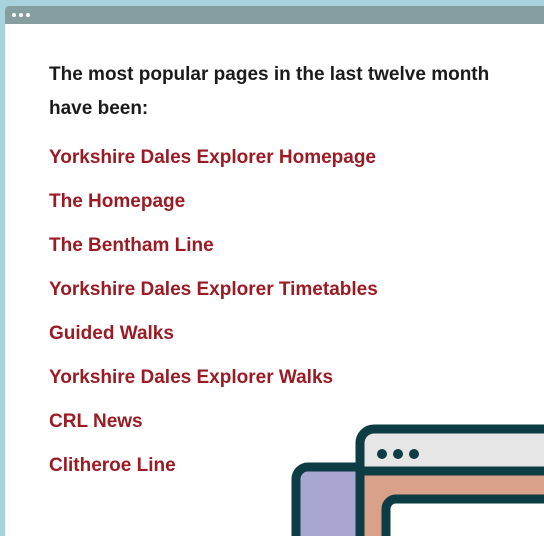  I want to click on link-the-homepage: The Homepage, so click(117, 201).